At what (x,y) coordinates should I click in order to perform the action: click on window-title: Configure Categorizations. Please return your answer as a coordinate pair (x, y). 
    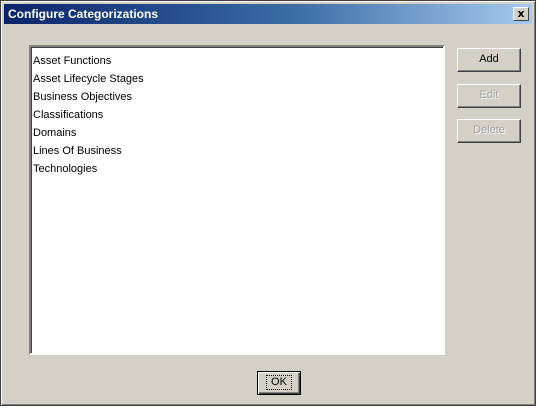
    Looking at the image, I should click on (83, 14).